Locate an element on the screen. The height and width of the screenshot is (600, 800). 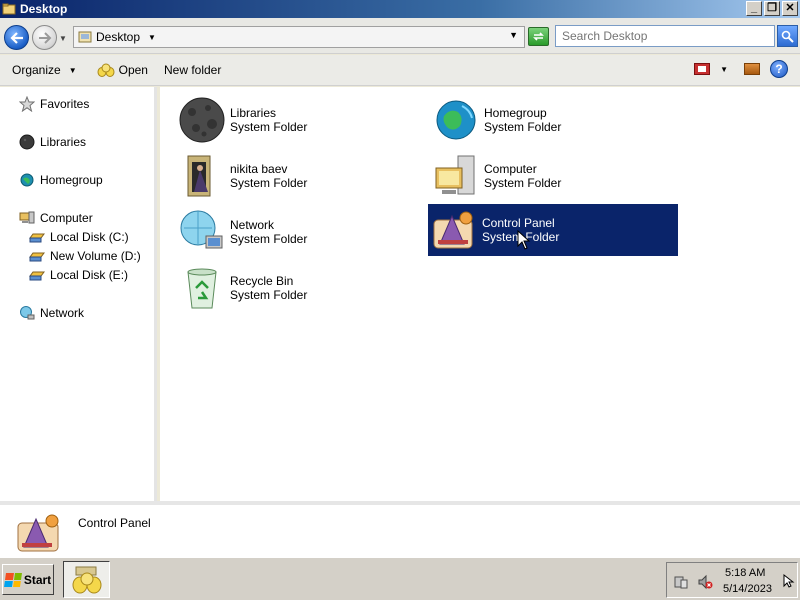
search-field is located at coordinates (665, 36).